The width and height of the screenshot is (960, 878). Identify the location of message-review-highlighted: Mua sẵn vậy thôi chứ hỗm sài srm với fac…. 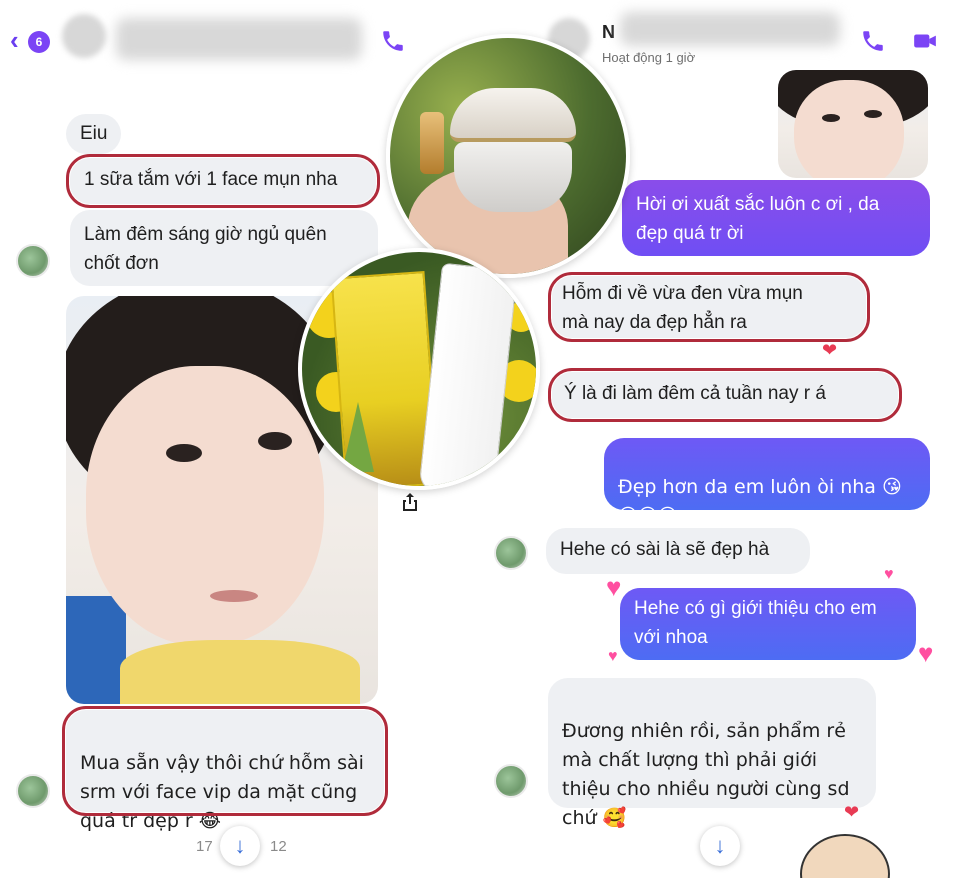
(225, 769).